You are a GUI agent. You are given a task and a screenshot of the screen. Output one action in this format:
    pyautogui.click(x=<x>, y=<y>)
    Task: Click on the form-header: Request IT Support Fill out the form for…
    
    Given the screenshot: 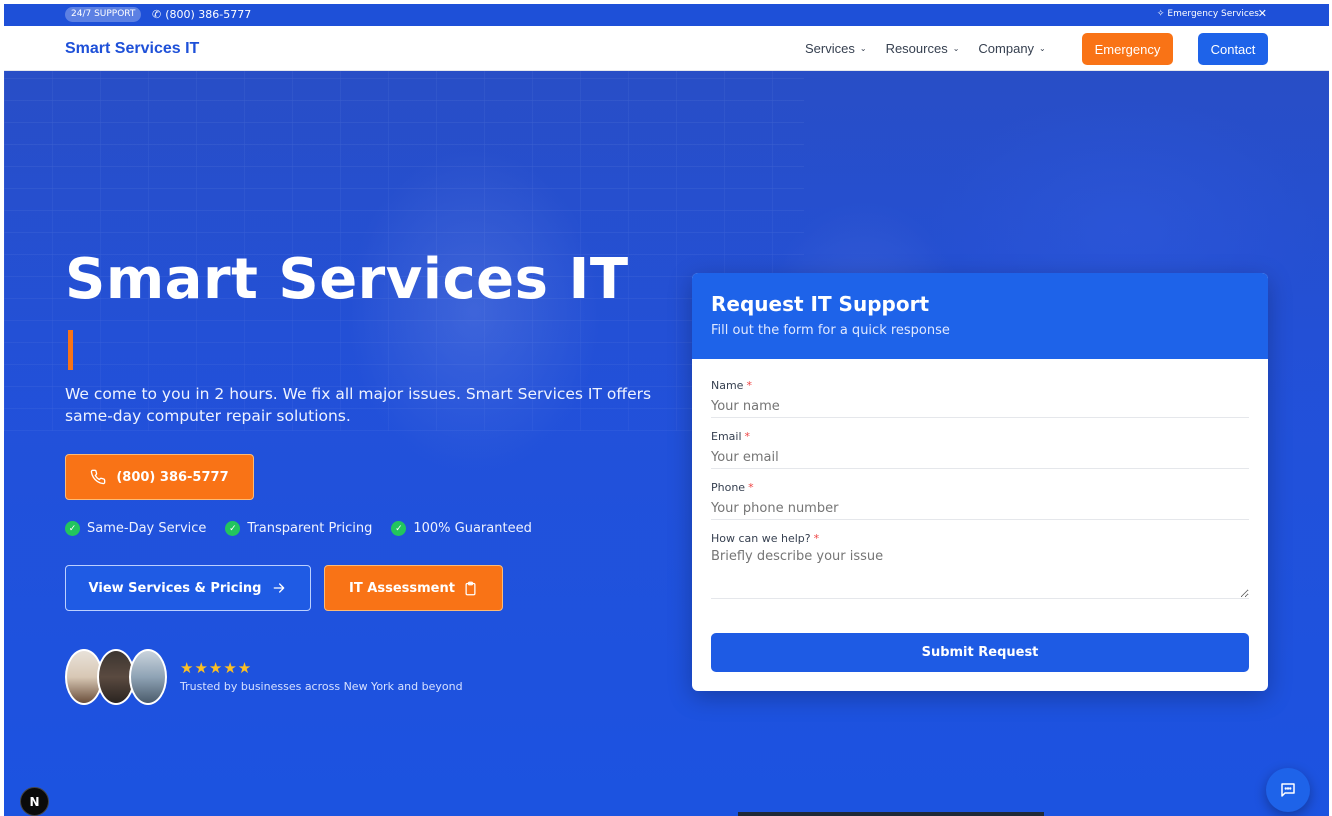 What is the action you would take?
    pyautogui.click(x=980, y=316)
    